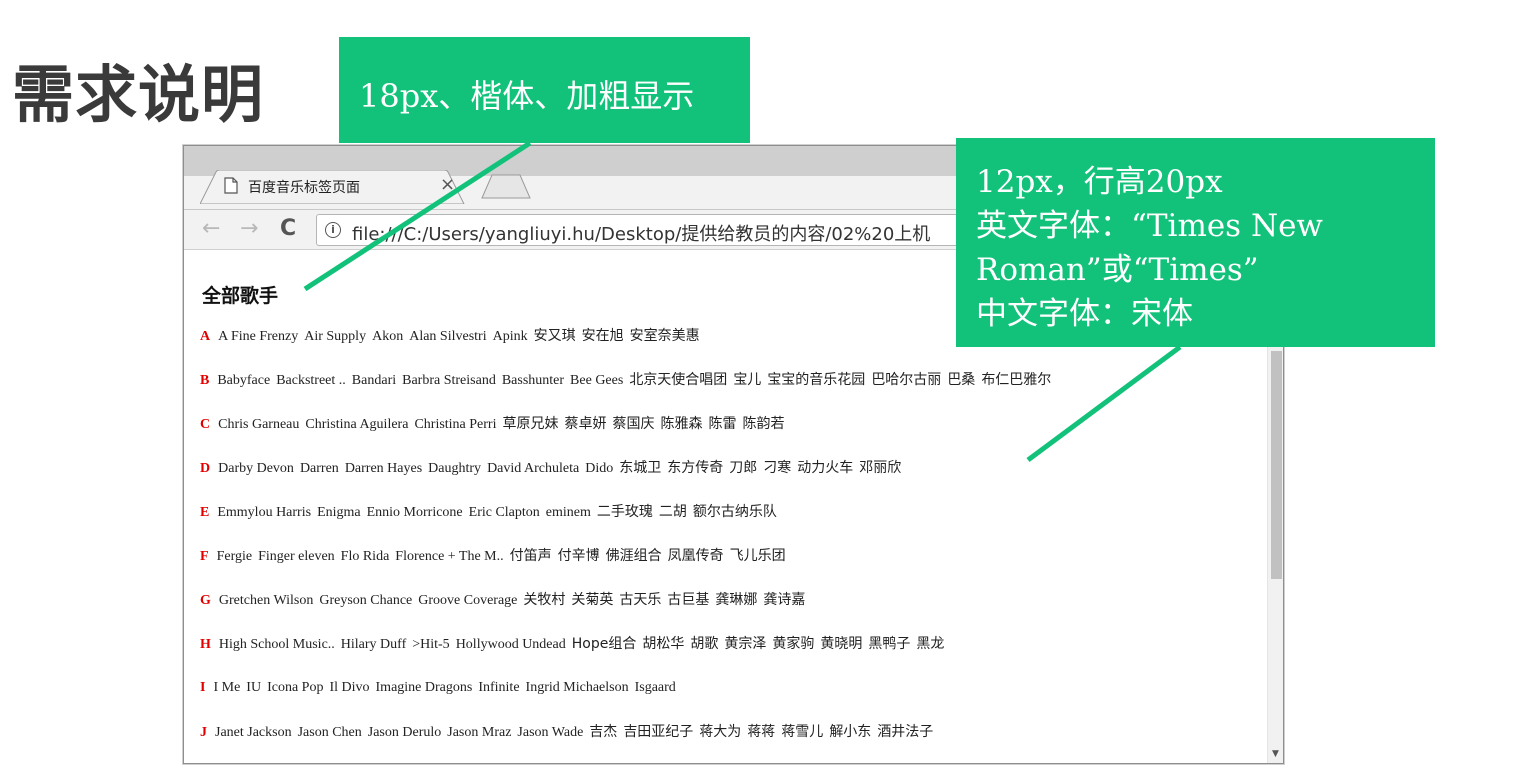 This screenshot has width=1526, height=777. I want to click on singer-link: 刁寒, so click(777, 468).